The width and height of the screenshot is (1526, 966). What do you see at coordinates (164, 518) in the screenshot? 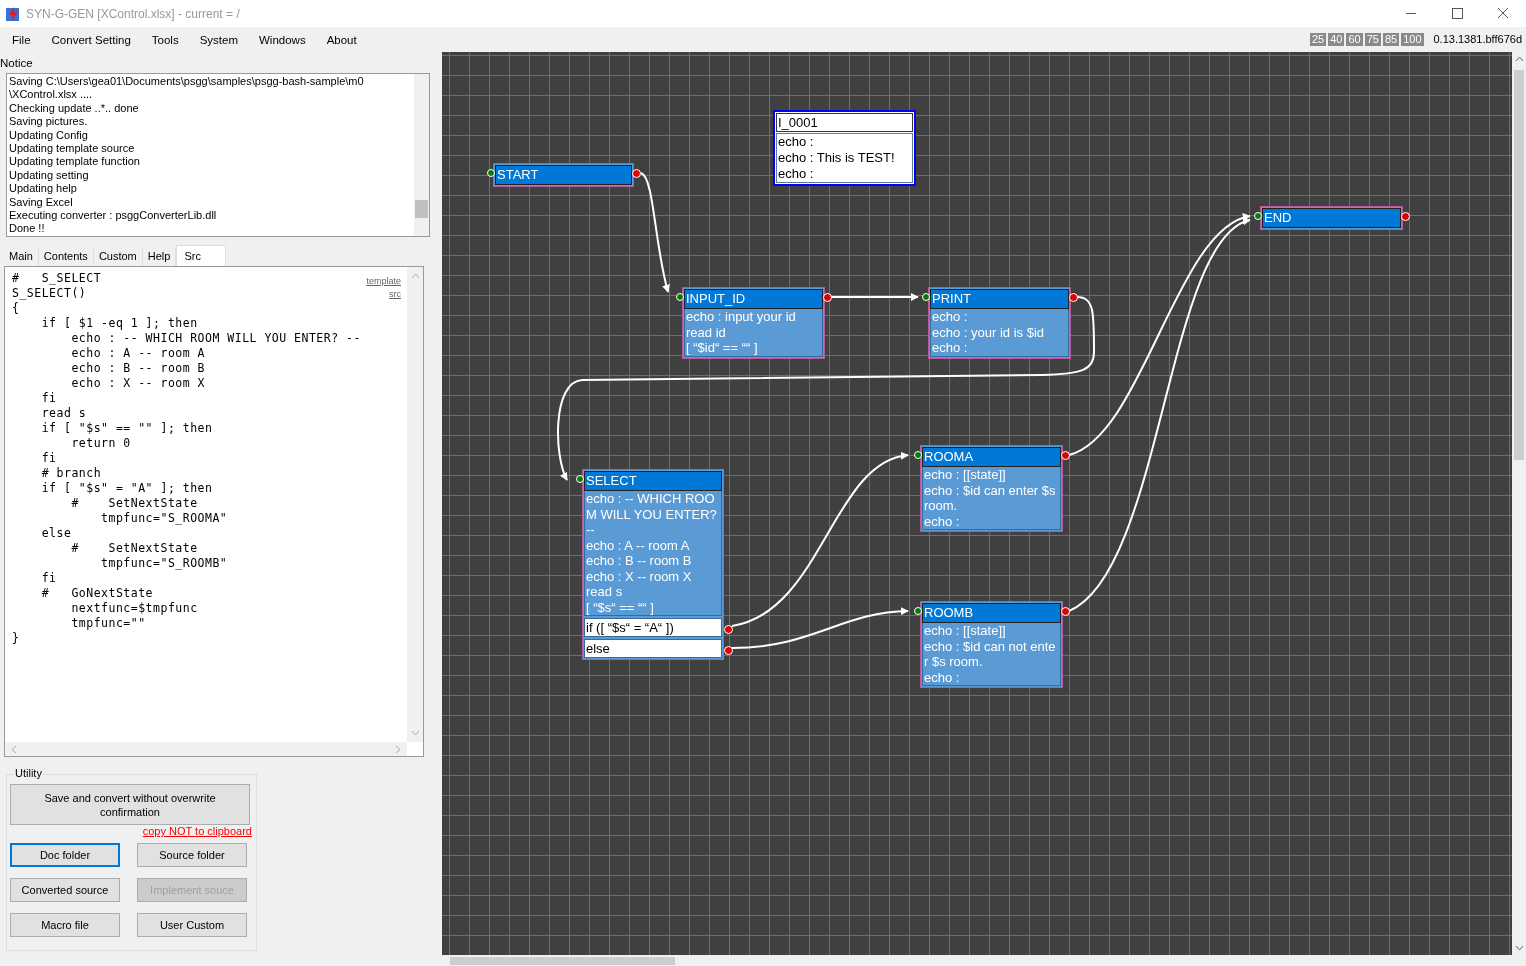
I see `code-line: tmpfunc="S_ROOMA"` at bounding box center [164, 518].